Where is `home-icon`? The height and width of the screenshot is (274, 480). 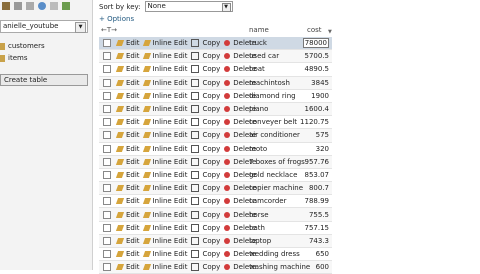
home-icon is located at coordinates (6, 6).